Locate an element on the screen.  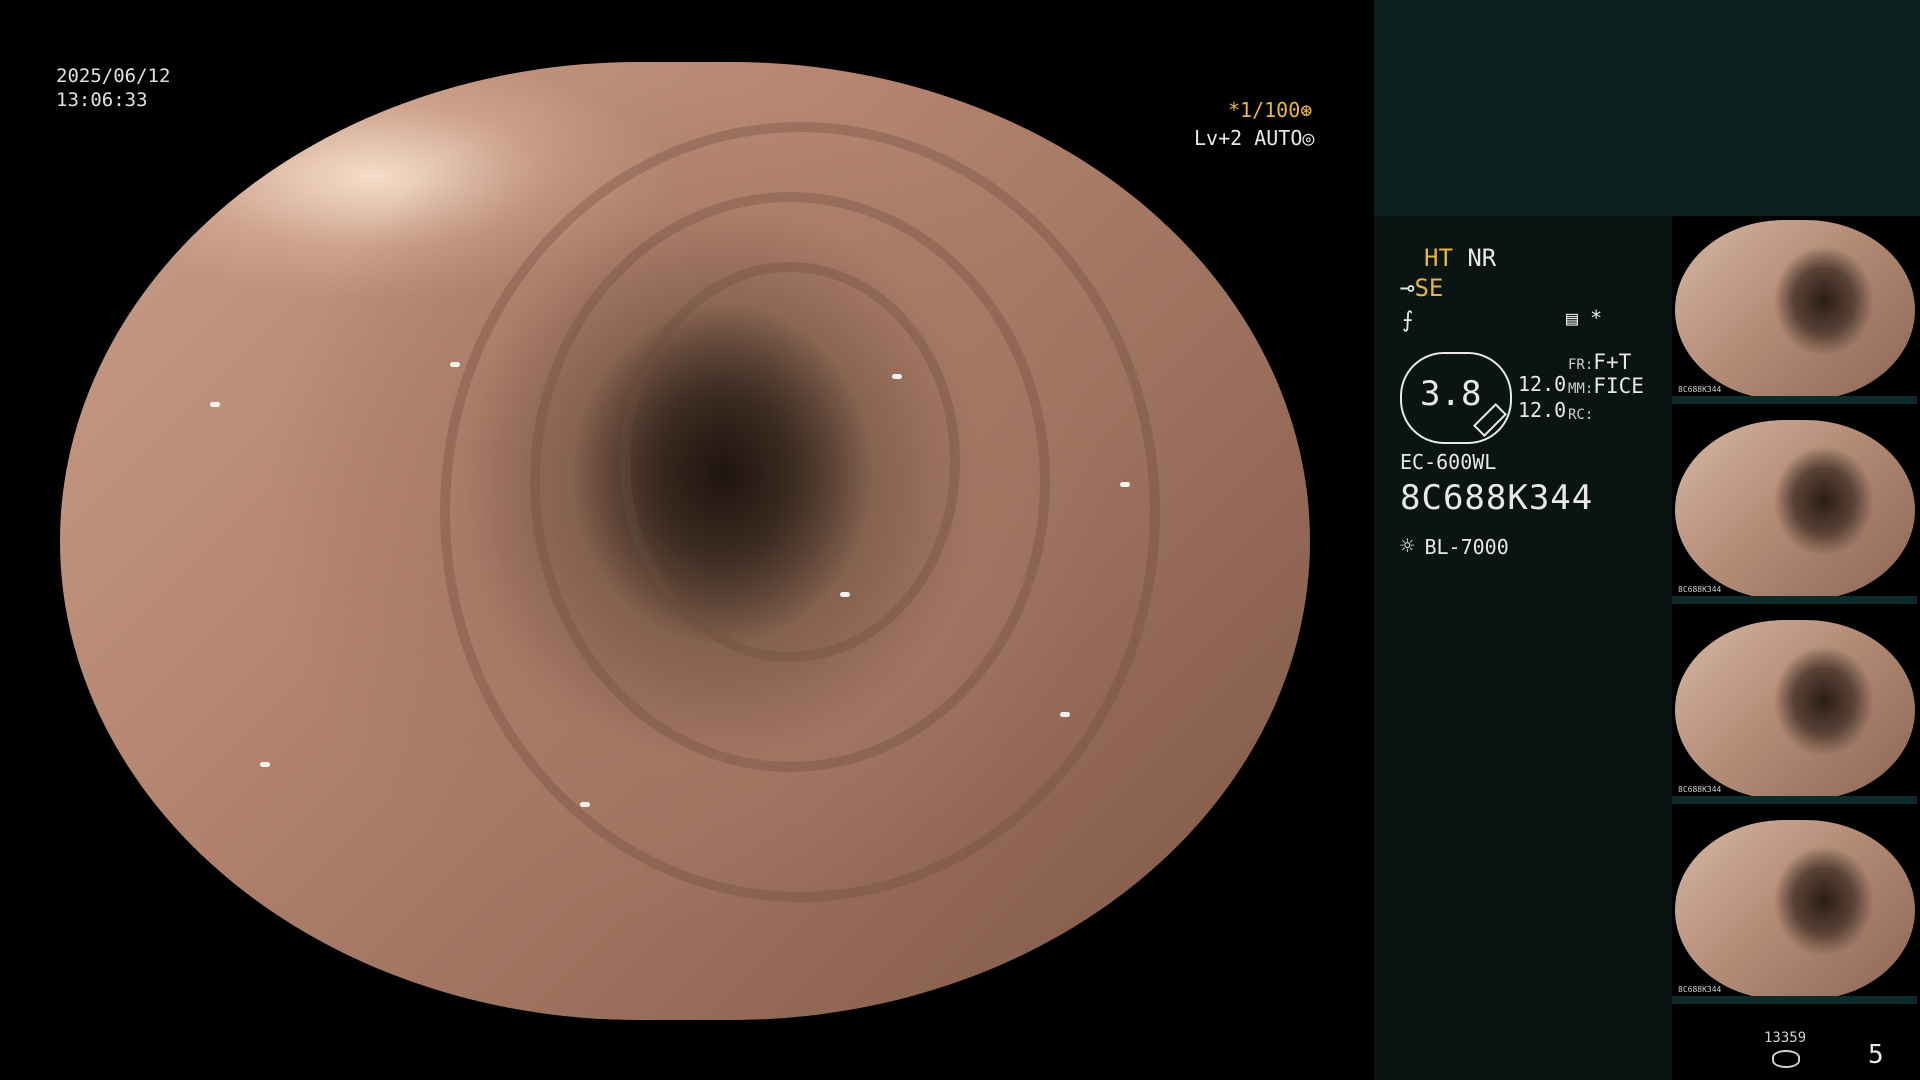
scope-serial: 8C688K344 is located at coordinates (1497, 498).